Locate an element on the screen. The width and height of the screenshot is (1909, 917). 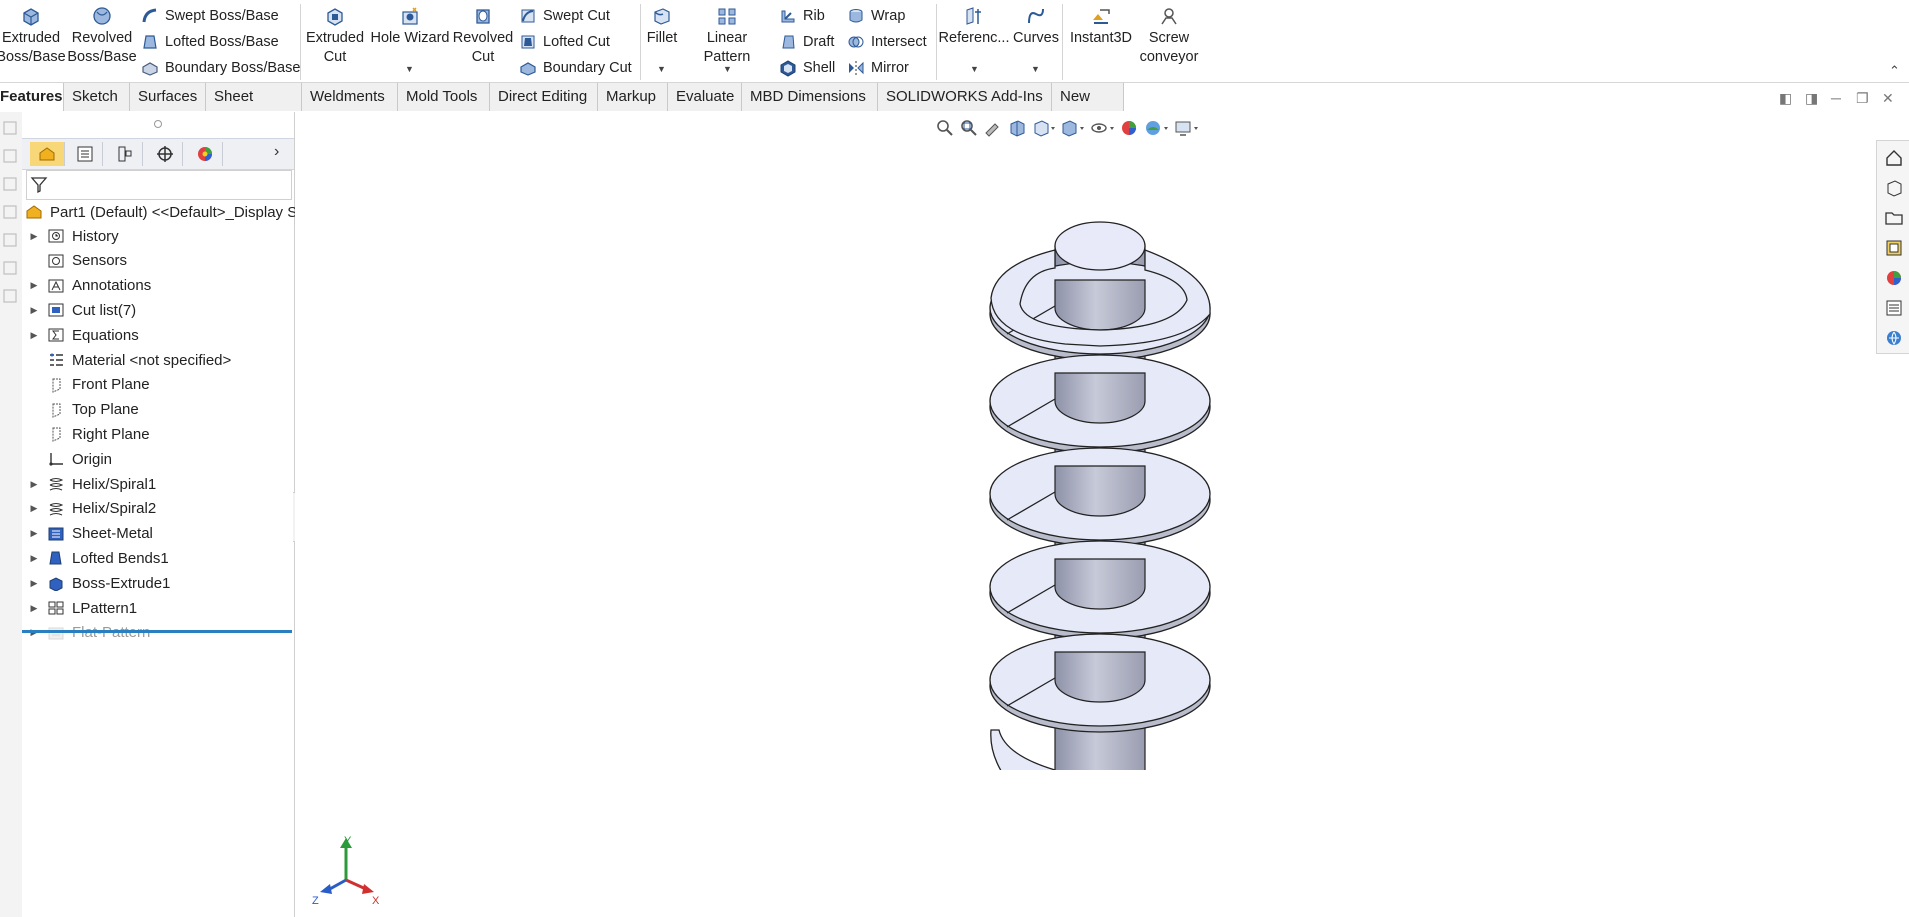
draft-button: Draft is located at coordinates (806, 42).